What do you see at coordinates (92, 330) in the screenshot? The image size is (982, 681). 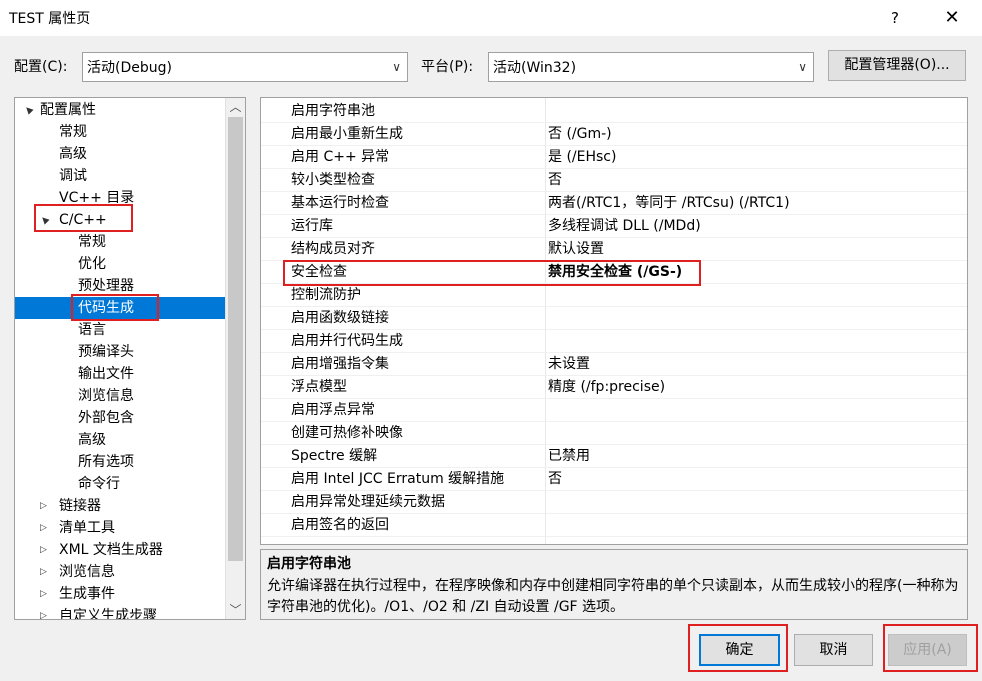 I see `tree-item-label: 语言` at bounding box center [92, 330].